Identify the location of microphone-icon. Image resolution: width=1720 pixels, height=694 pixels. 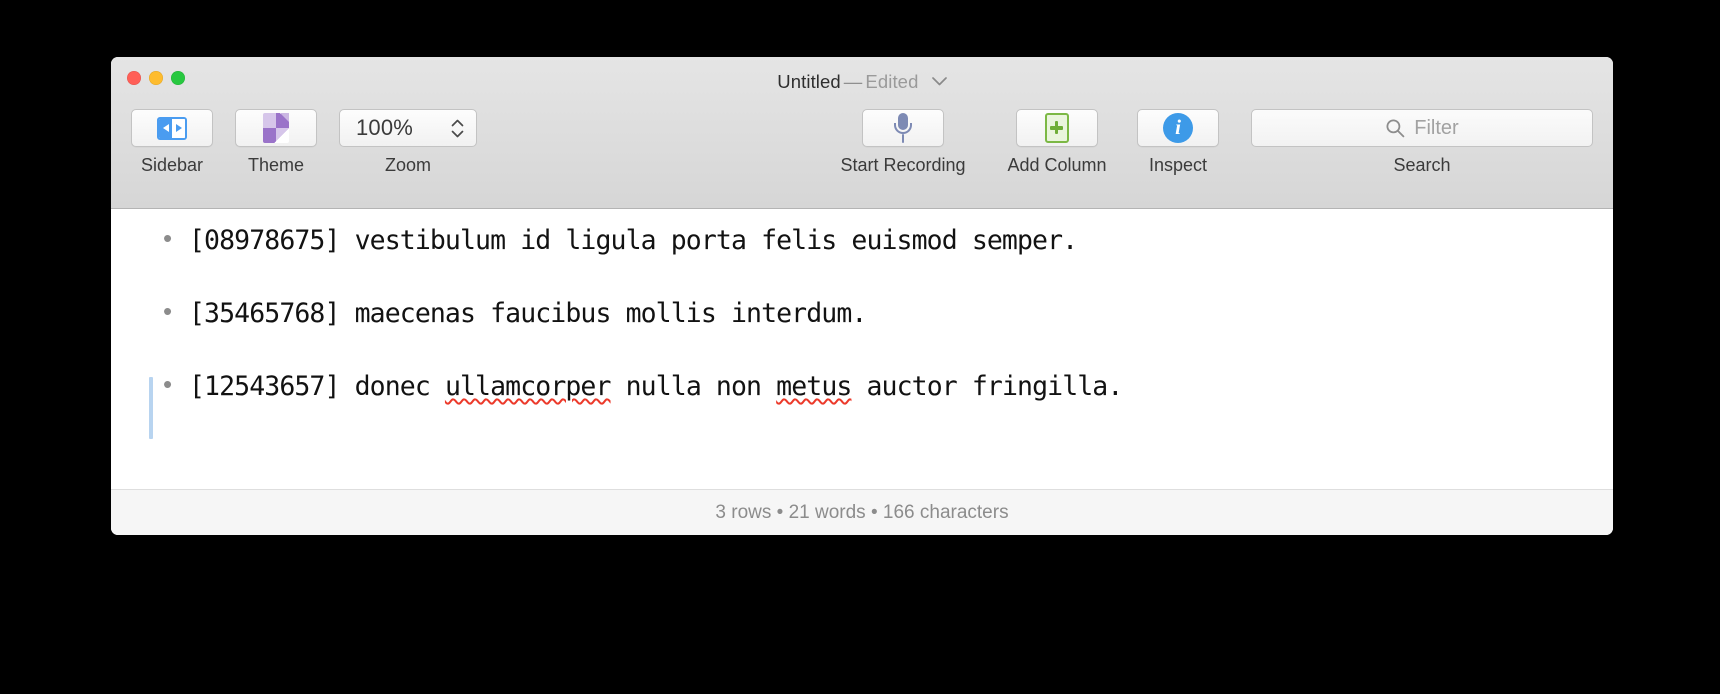
(903, 128).